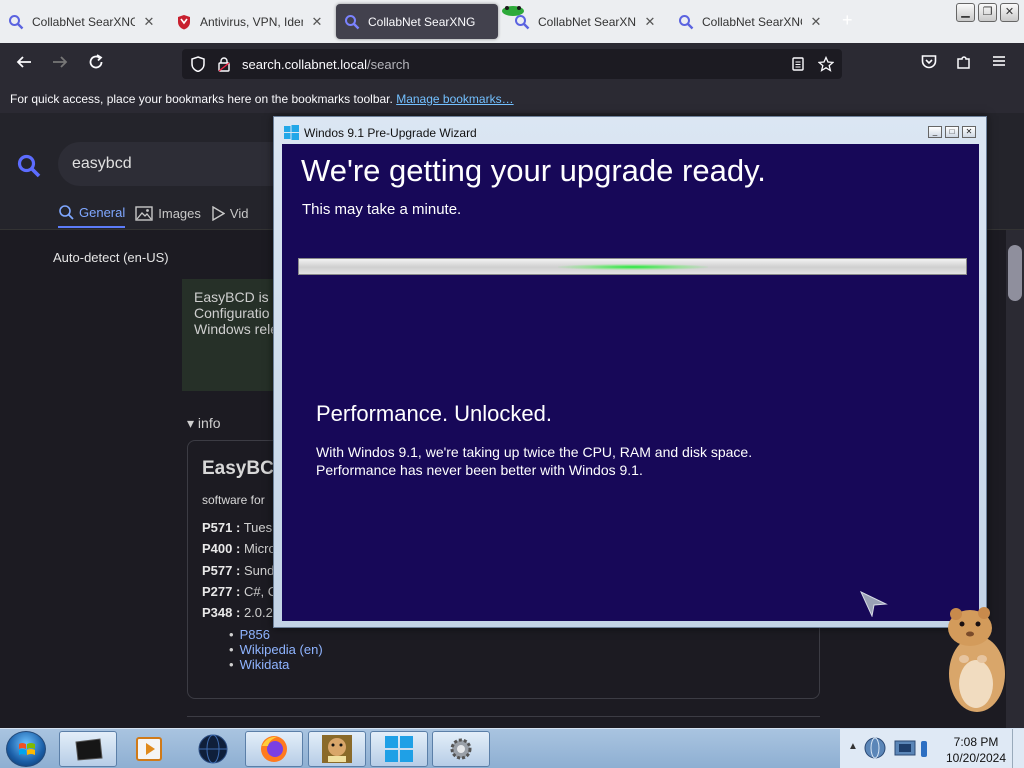 This screenshot has width=1024, height=768. Describe the element at coordinates (434, 413) in the screenshot. I see `wizard-section-heading: Performance. Unlocked.` at that location.